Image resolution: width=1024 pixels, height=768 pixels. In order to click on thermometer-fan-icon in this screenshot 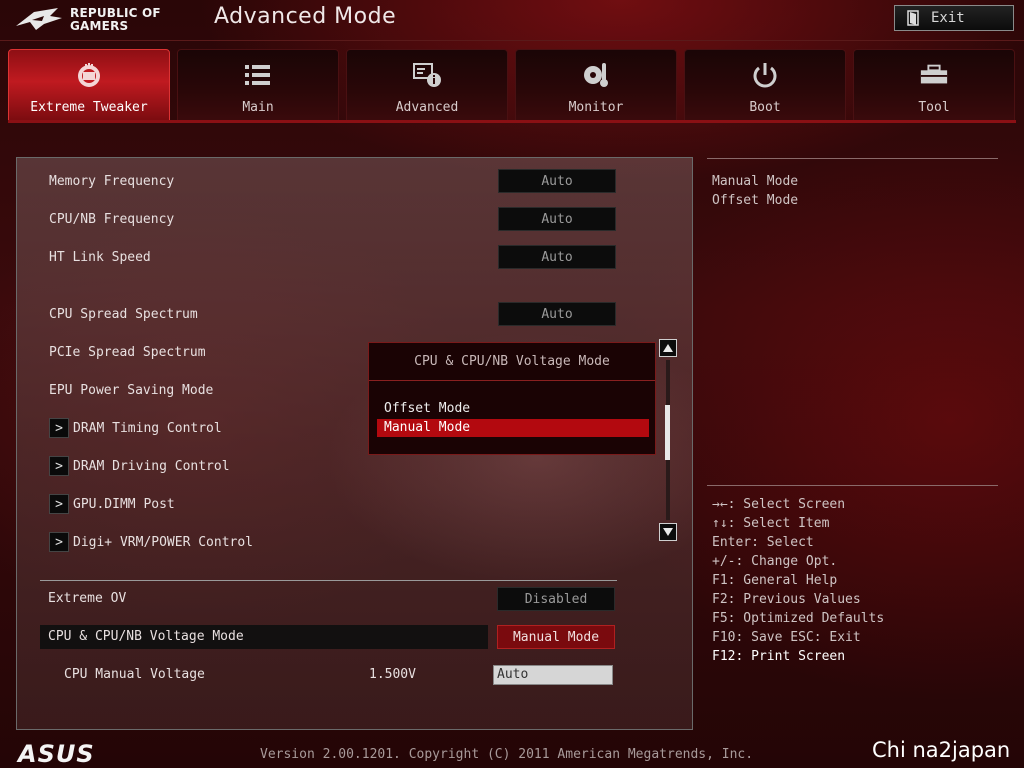, I will do `click(596, 75)`.